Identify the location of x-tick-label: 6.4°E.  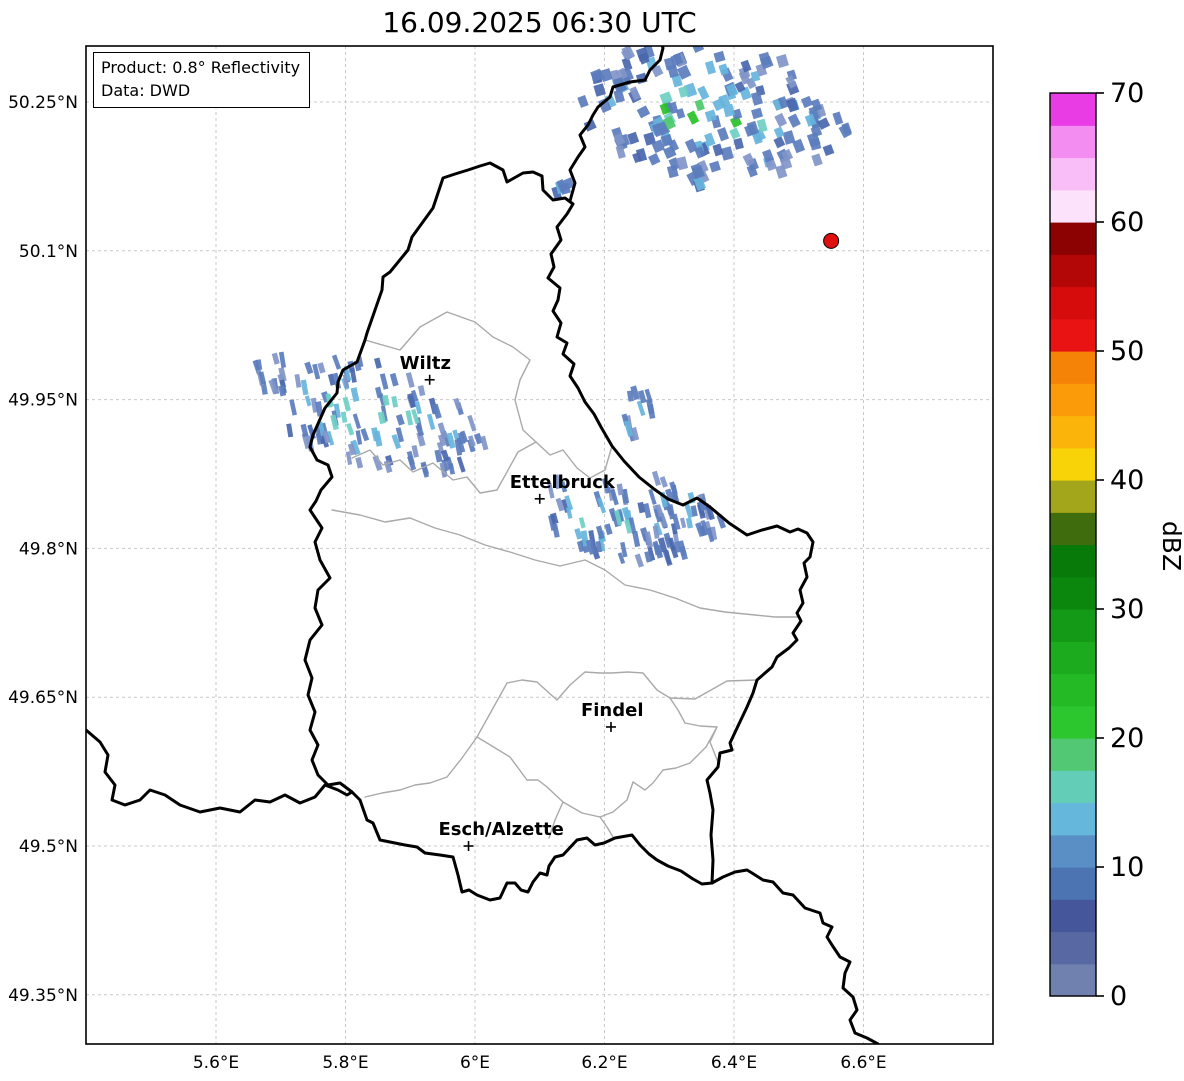
(734, 1063).